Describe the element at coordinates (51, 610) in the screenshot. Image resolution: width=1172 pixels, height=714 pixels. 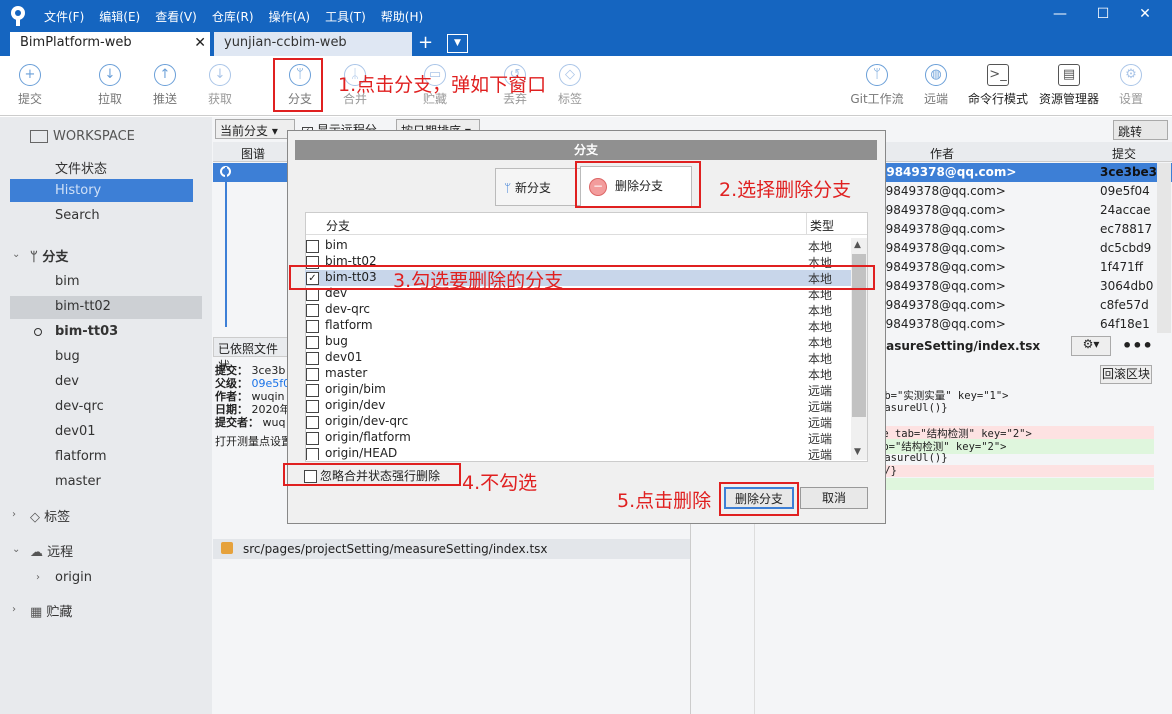
I see `stash-header: ▦ 贮藏` at that location.